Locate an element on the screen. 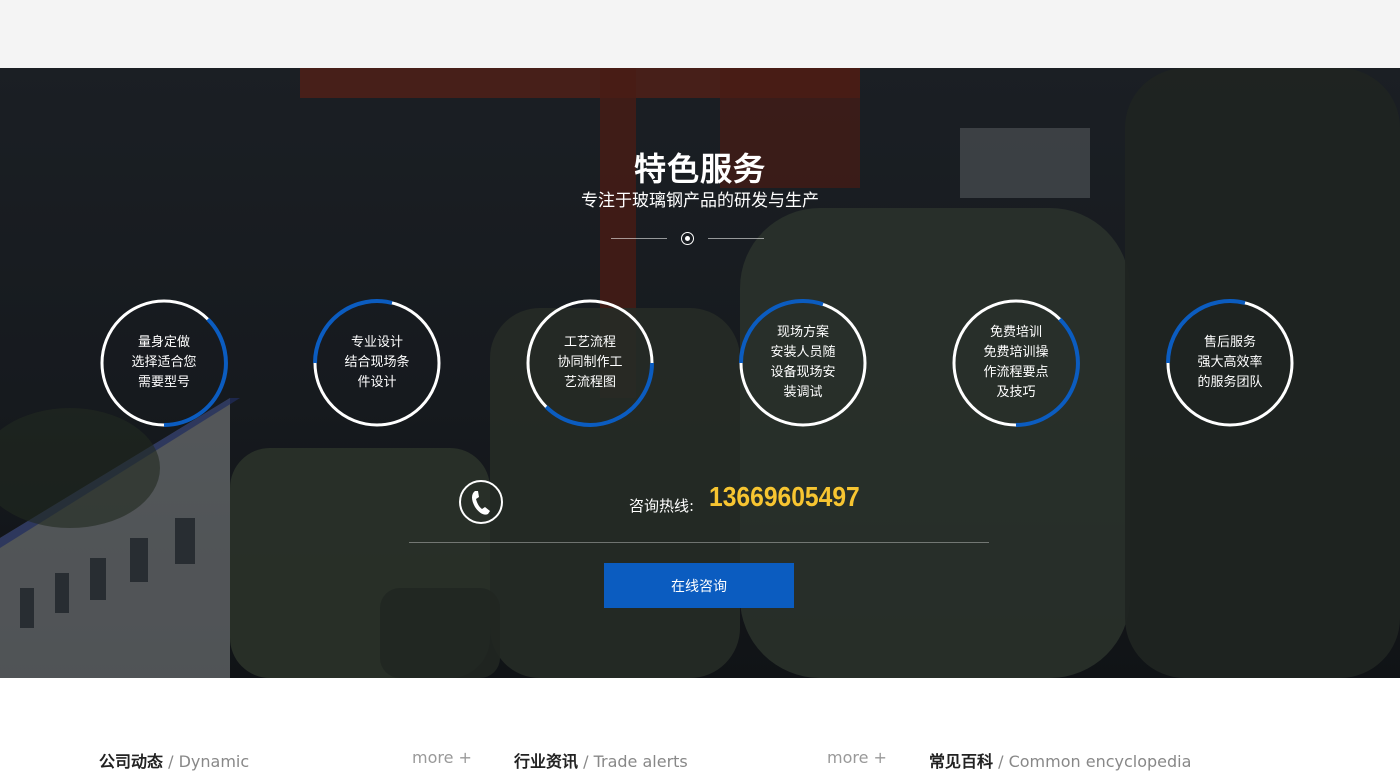 The width and height of the screenshot is (1400, 774). online-consult-button: 在线咨询 is located at coordinates (699, 585).